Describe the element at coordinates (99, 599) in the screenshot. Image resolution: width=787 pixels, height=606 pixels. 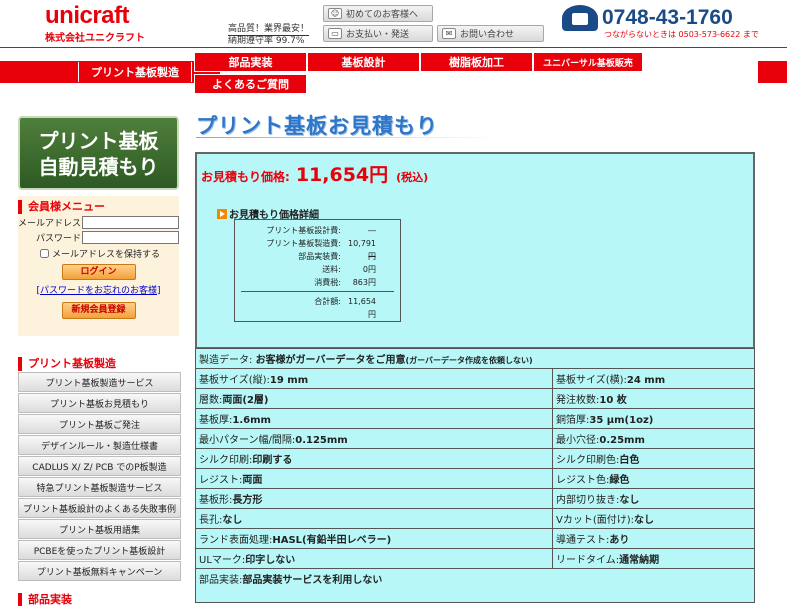
I see `parts-menu-title: 部品実装` at that location.